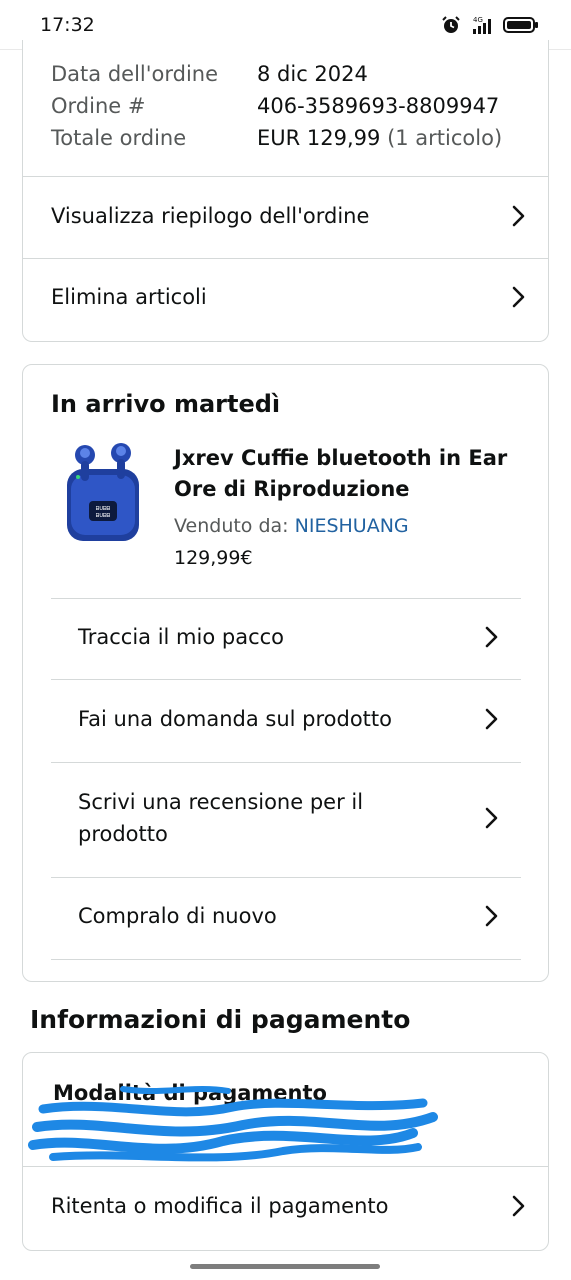 This screenshot has height=1280, width=571. I want to click on battery-icon, so click(520, 25).